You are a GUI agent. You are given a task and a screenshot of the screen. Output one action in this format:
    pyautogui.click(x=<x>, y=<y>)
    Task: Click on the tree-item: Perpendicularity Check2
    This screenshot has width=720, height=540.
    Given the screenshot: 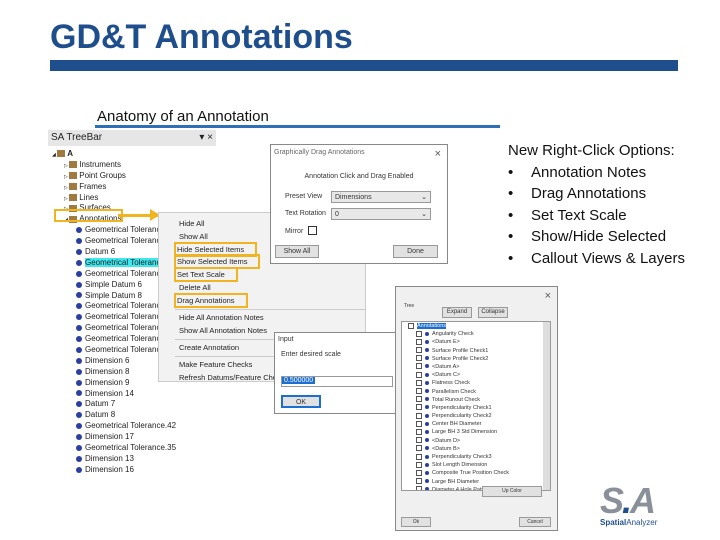 What is the action you would take?
    pyautogui.click(x=476, y=416)
    